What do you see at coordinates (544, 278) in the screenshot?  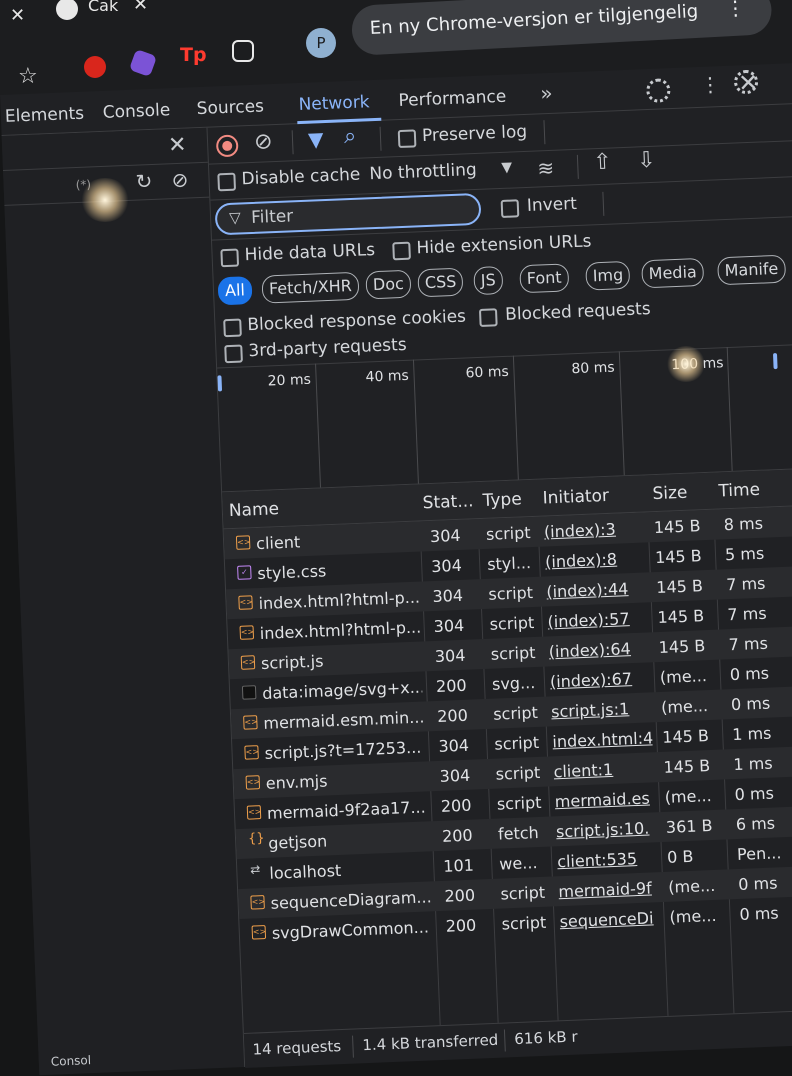 I see `filter-chip-font: Font` at bounding box center [544, 278].